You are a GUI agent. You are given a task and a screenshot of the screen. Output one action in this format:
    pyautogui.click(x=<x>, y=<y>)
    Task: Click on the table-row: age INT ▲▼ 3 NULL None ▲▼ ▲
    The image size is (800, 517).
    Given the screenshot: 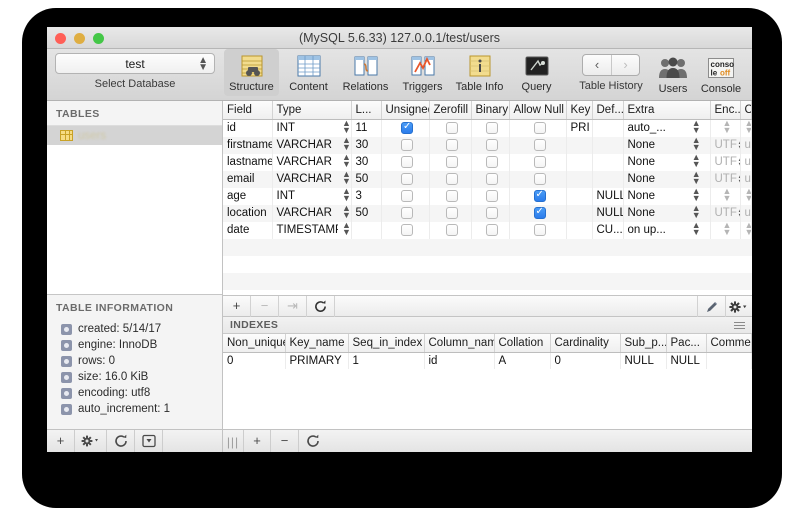 What is the action you would take?
    pyautogui.click(x=487, y=196)
    